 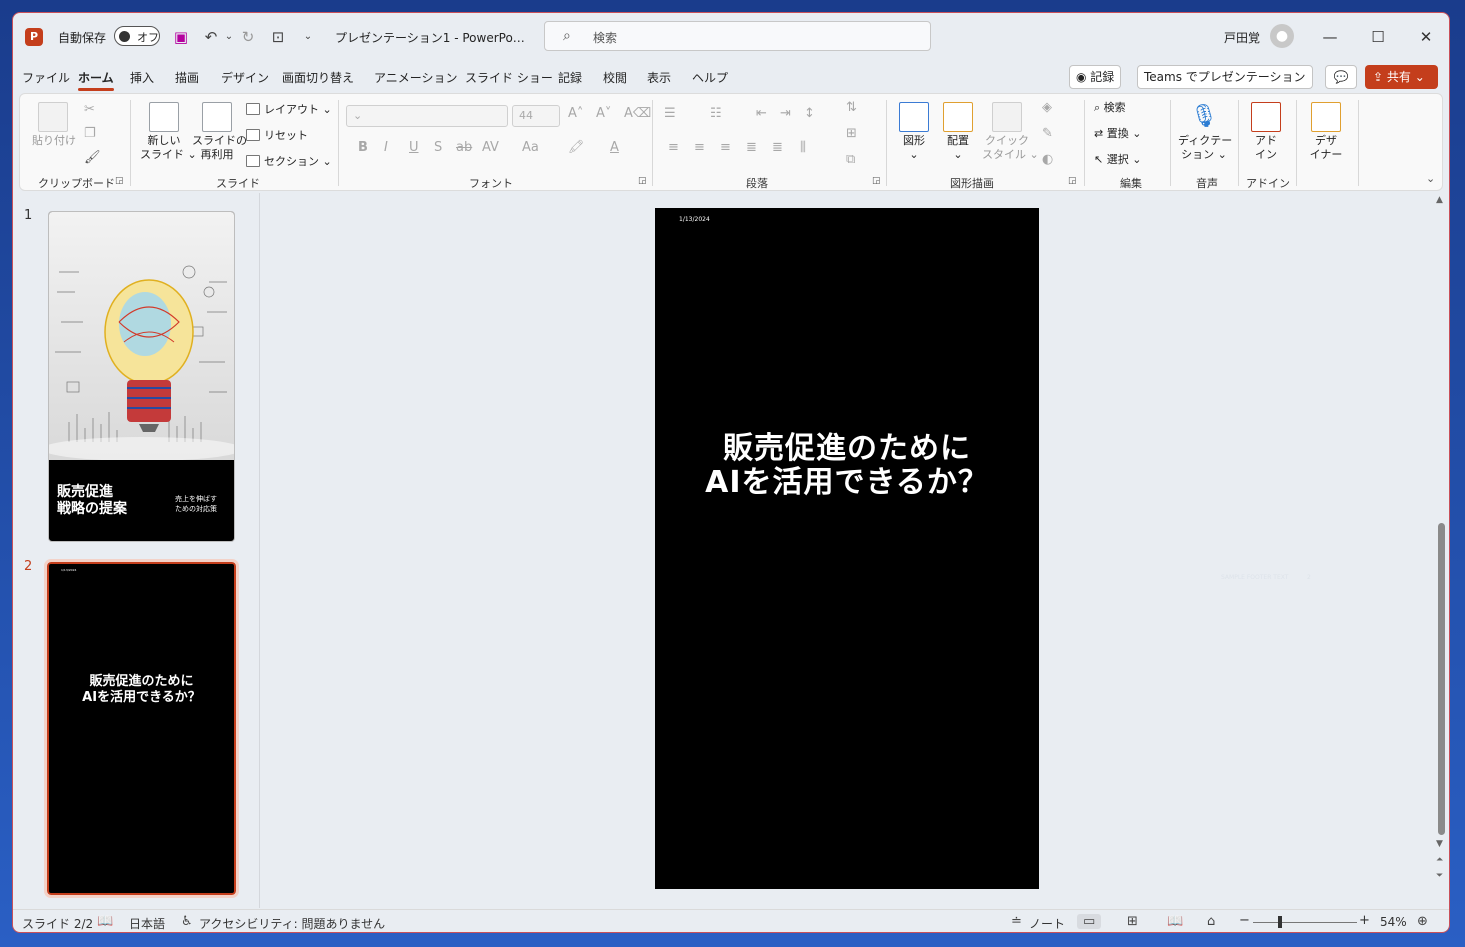 I want to click on addins-button: アド イン, so click(x=1266, y=132).